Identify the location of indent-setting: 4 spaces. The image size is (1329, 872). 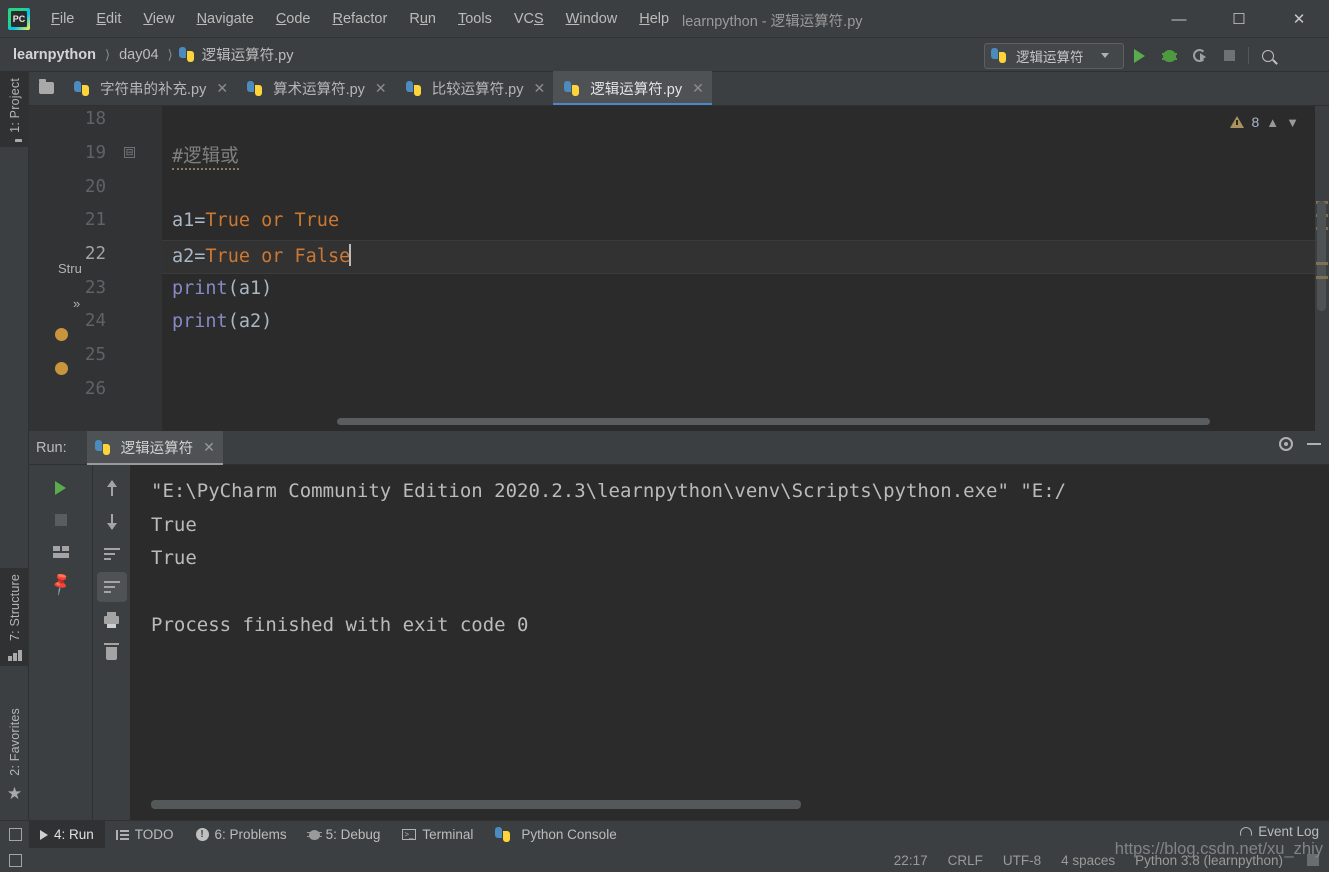
(1088, 860).